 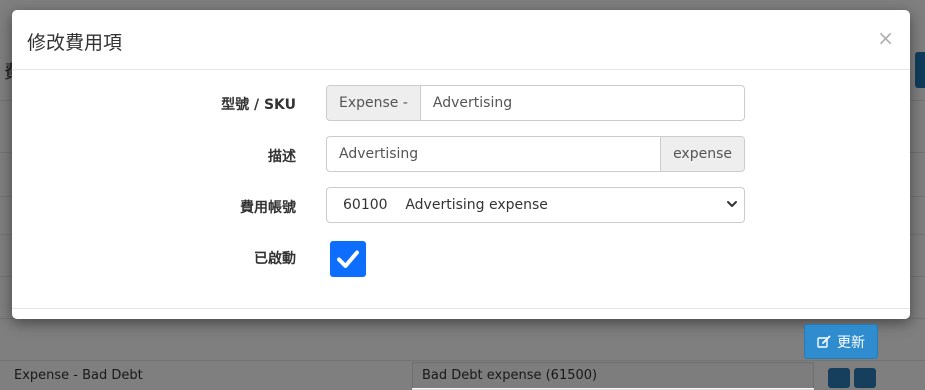 I want to click on sku-input-group: Expense -, so click(x=535, y=103).